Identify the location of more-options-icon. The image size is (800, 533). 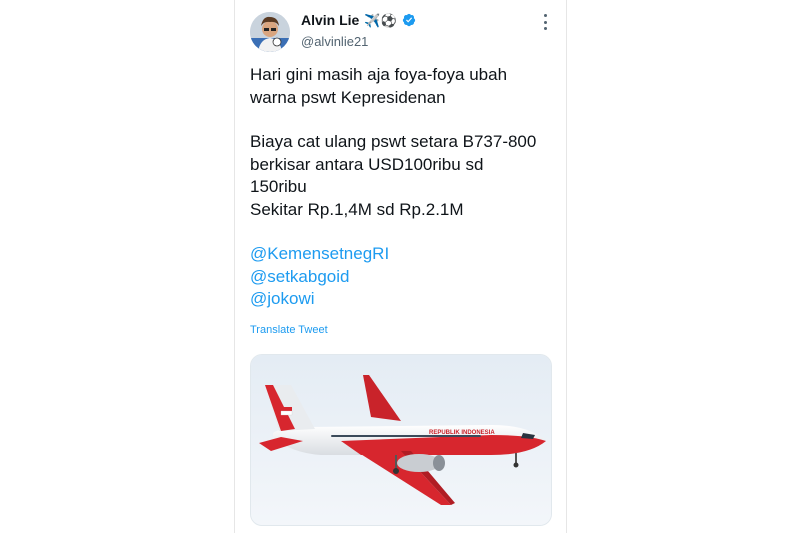
(545, 22).